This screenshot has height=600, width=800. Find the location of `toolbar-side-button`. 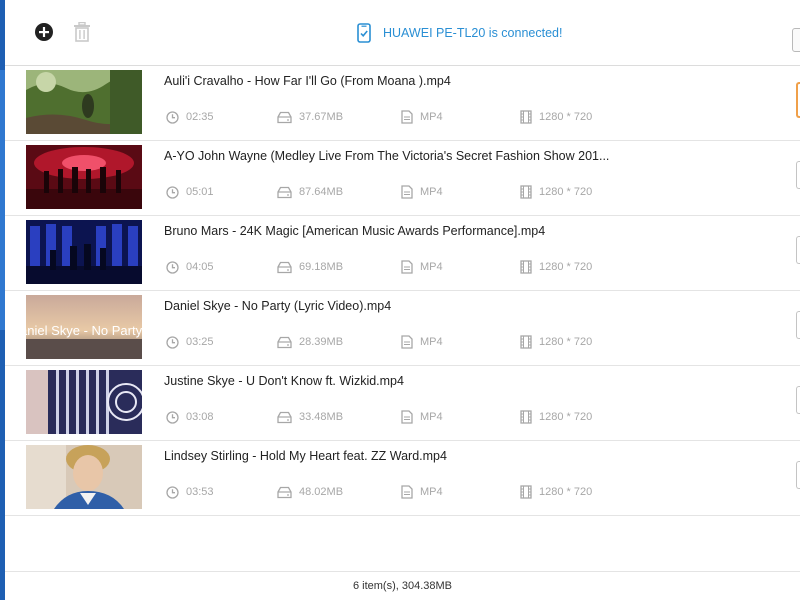

toolbar-side-button is located at coordinates (796, 40).